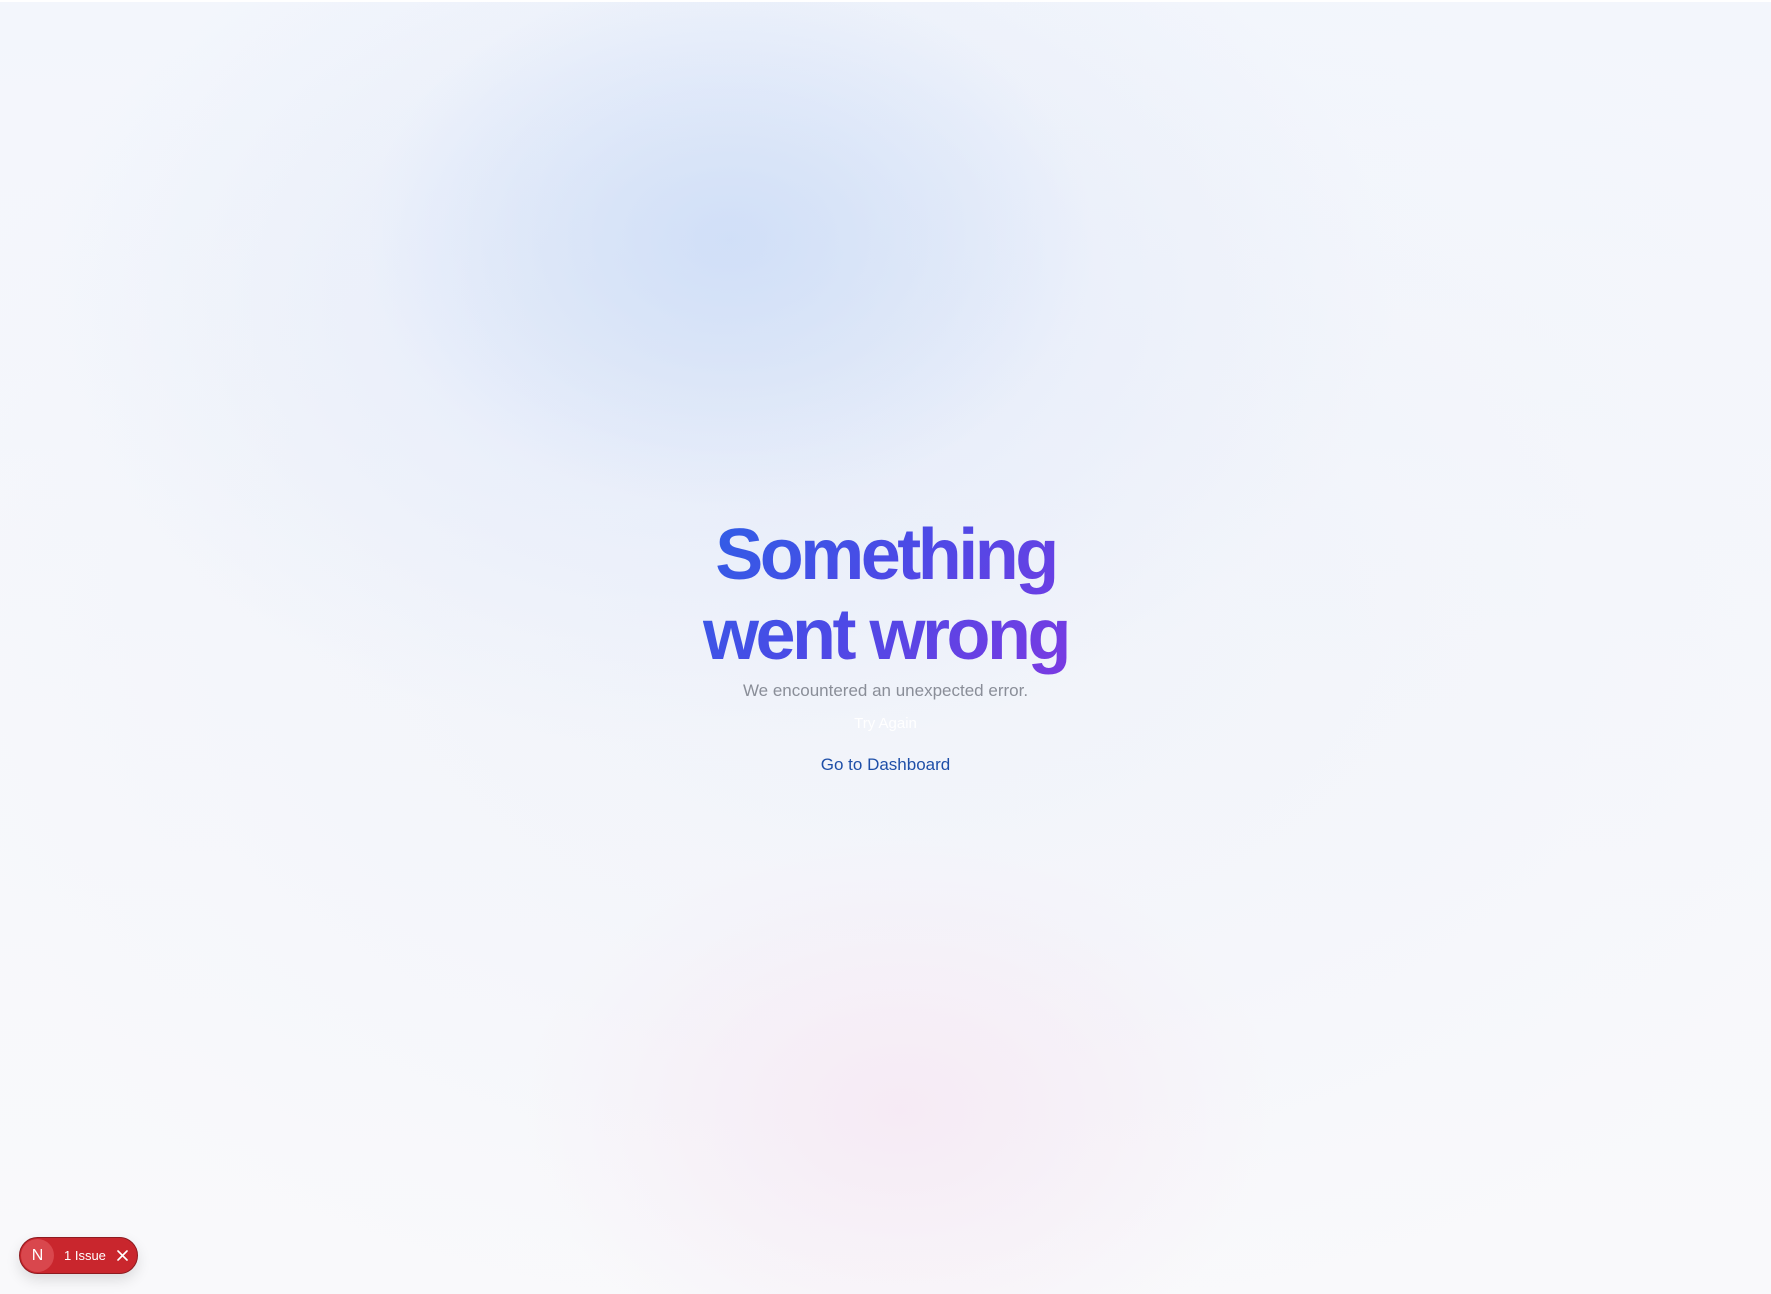 This screenshot has height=1294, width=1771. I want to click on error-subtitle: We encountered an unexpected error., so click(885, 690).